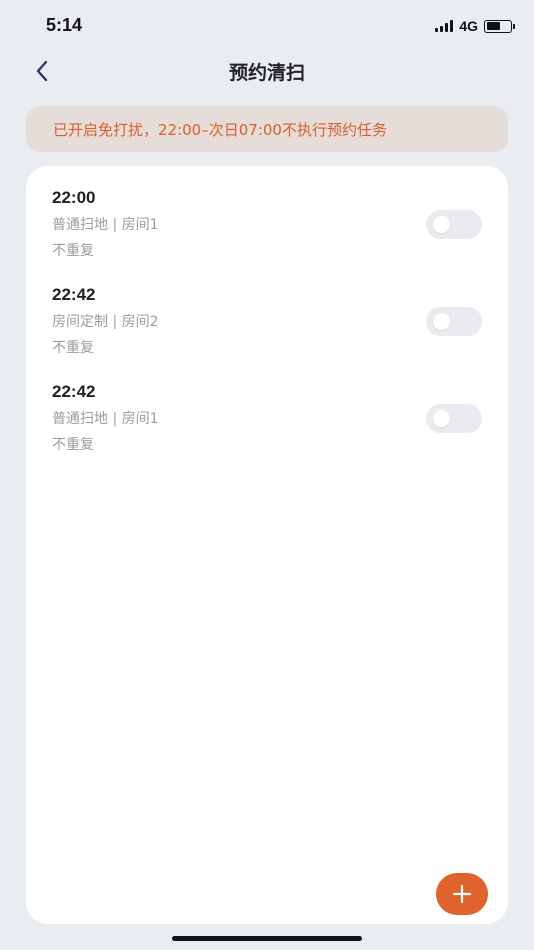 This screenshot has width=534, height=950. What do you see at coordinates (220, 129) in the screenshot?
I see `banner-text: 已开启免打扰，22:00–次日07:00不执行预约任务` at bounding box center [220, 129].